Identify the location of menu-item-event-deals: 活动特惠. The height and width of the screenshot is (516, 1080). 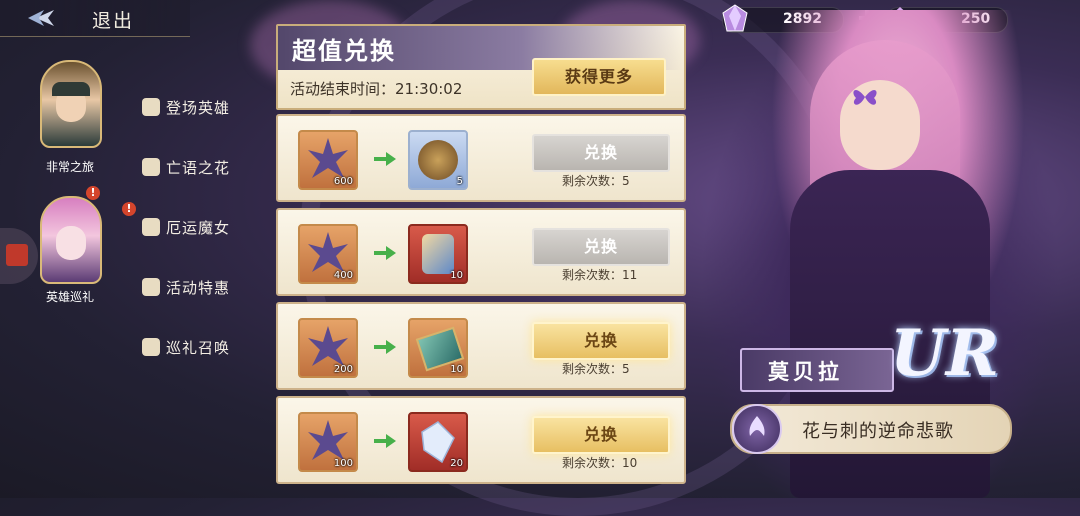
(186, 287).